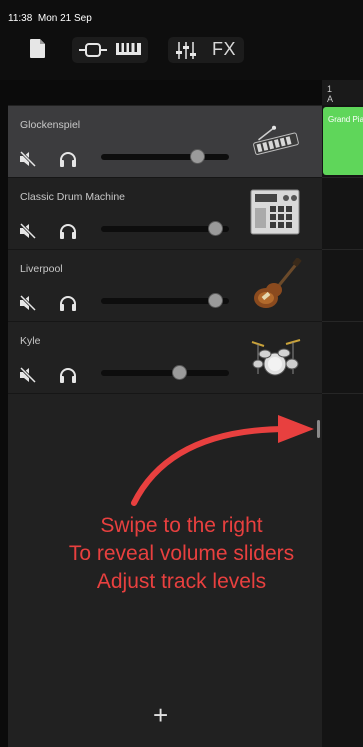  I want to click on timeline-area, so click(342, 413).